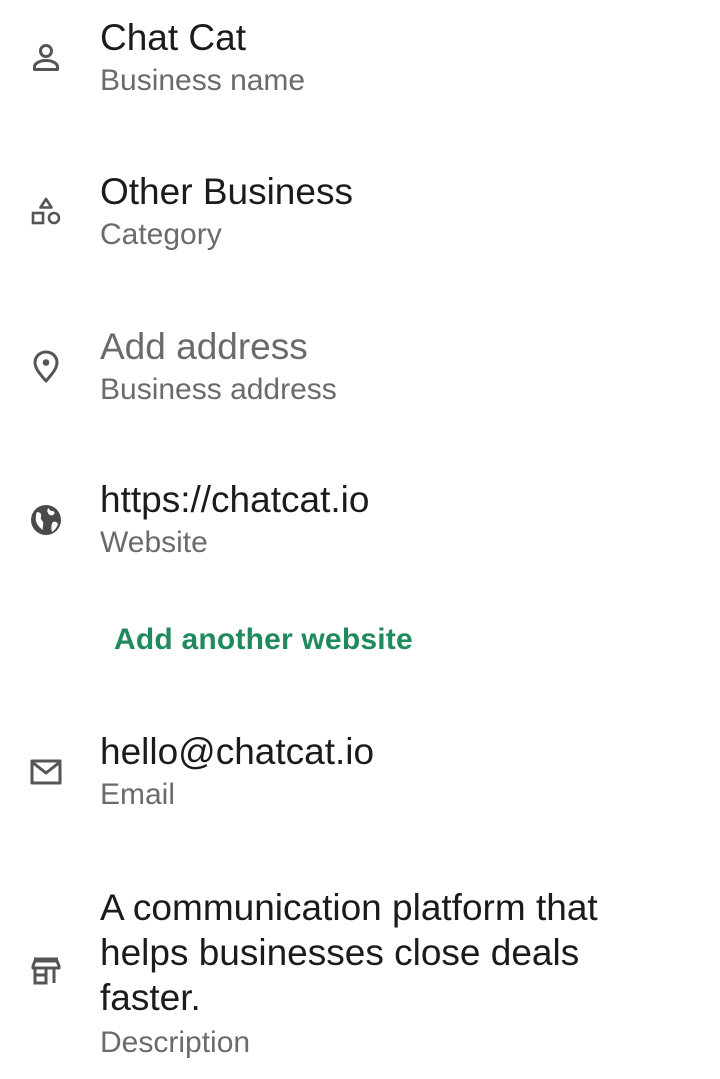 The image size is (720, 1079). I want to click on address-label: Business address, so click(218, 389).